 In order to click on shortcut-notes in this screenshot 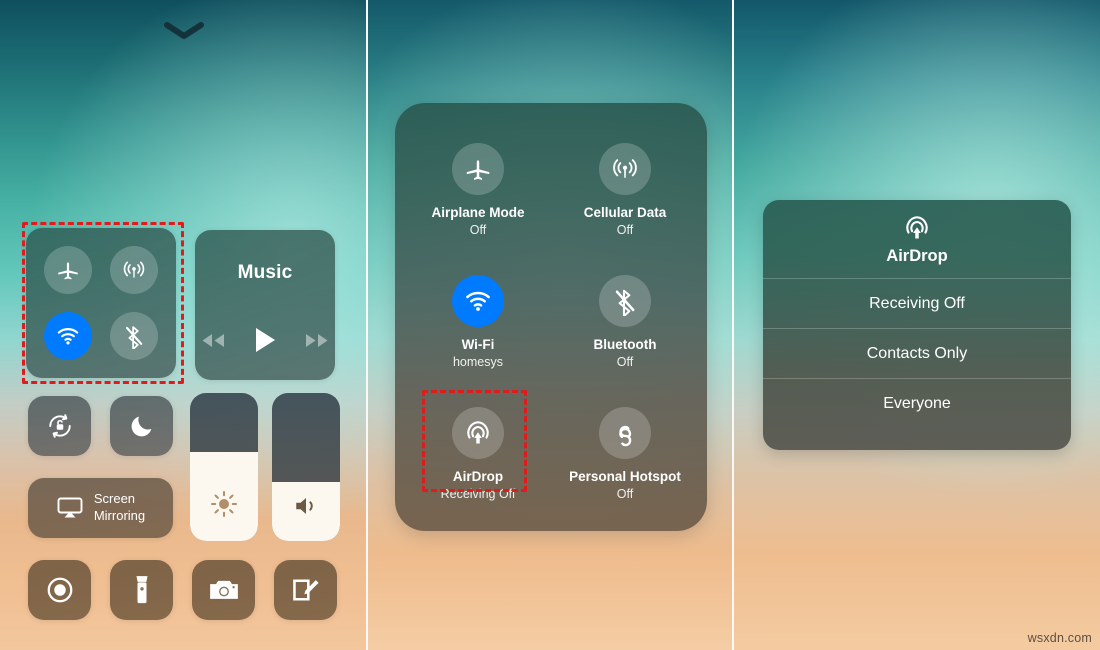, I will do `click(305, 590)`.